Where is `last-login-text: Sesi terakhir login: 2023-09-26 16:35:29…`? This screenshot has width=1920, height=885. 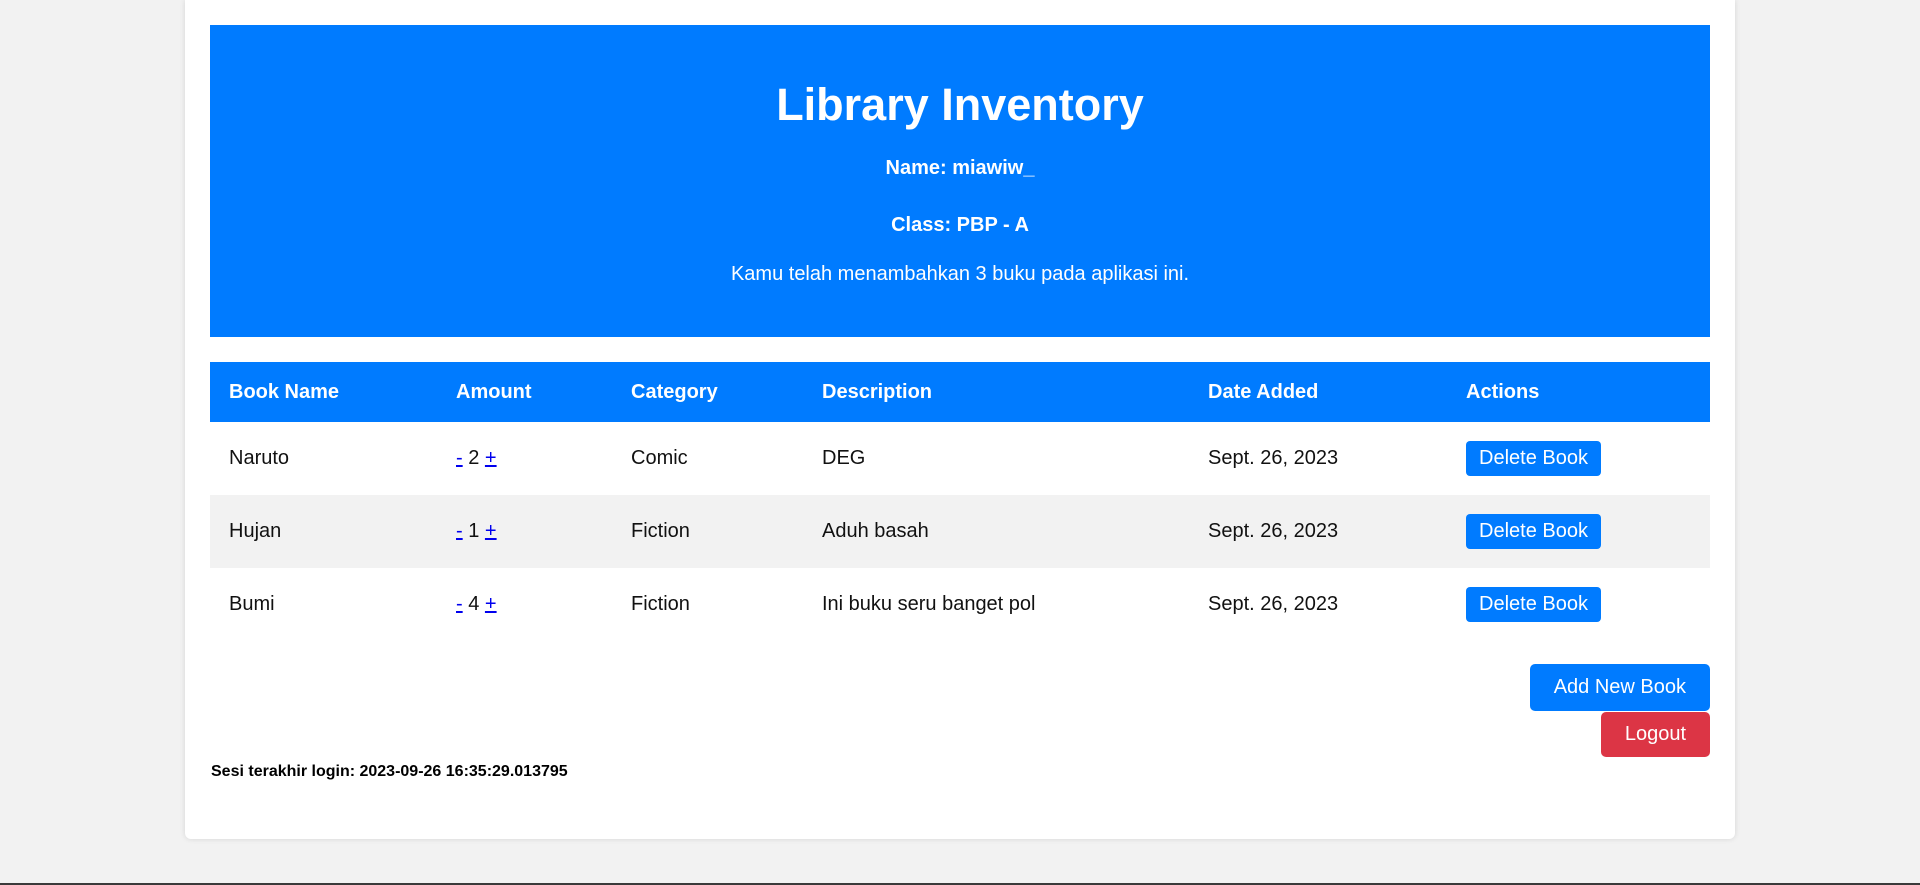 last-login-text: Sesi terakhir login: 2023-09-26 16:35:29… is located at coordinates (389, 771).